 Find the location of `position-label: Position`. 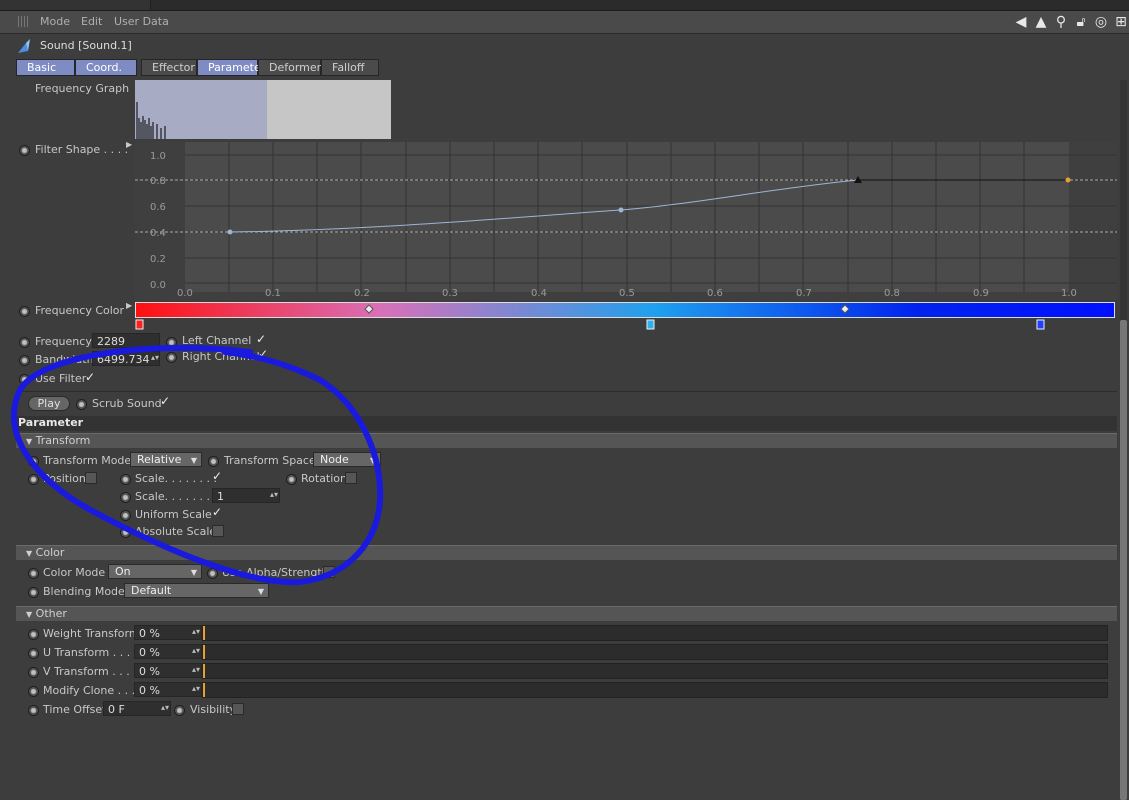

position-label: Position is located at coordinates (64, 478).